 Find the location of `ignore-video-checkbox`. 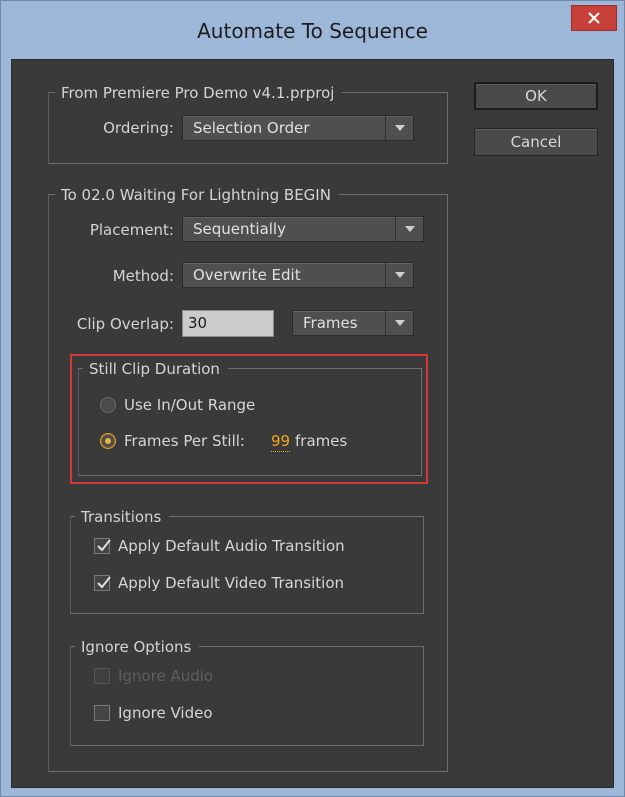

ignore-video-checkbox is located at coordinates (102, 713).